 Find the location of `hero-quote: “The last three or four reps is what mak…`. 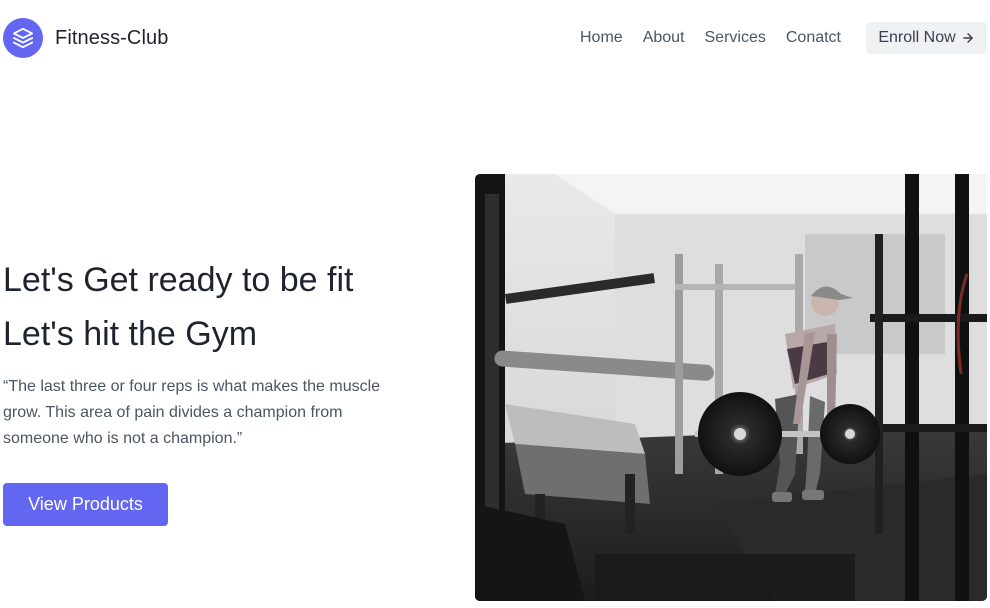

hero-quote: “The last three or four reps is what mak… is located at coordinates (192, 412).